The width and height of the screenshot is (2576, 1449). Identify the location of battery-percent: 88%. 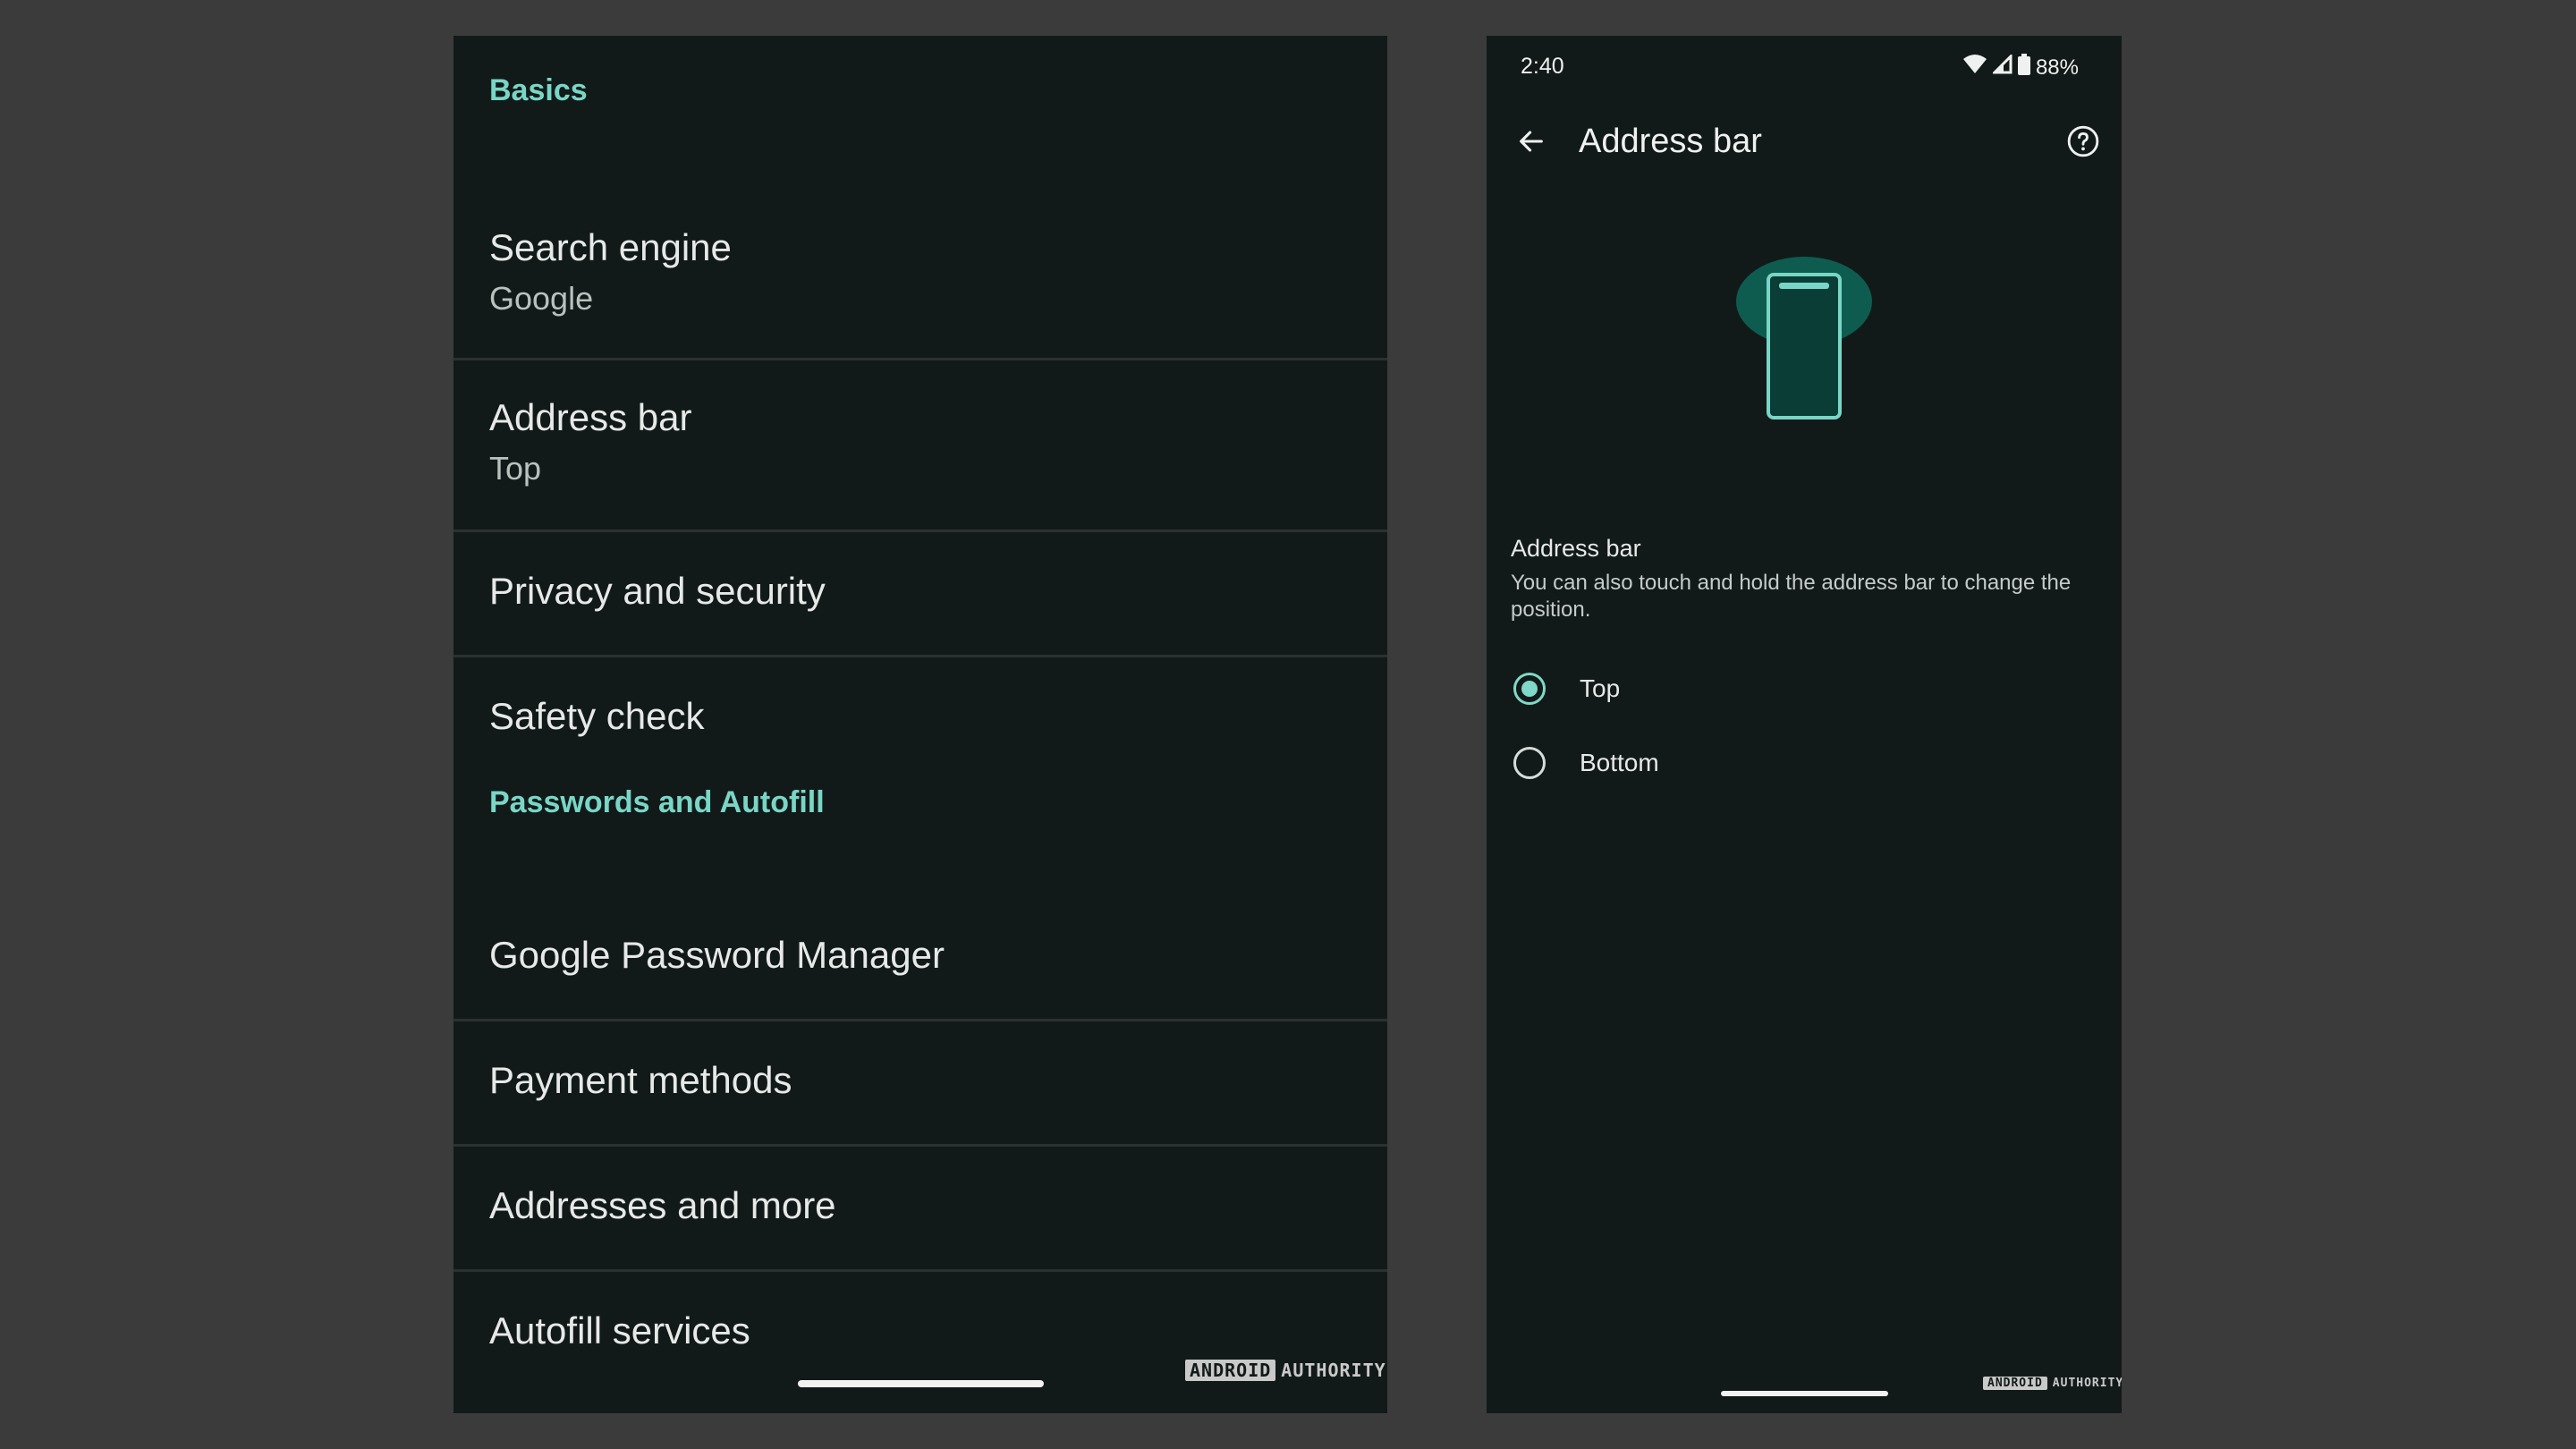
(2057, 67).